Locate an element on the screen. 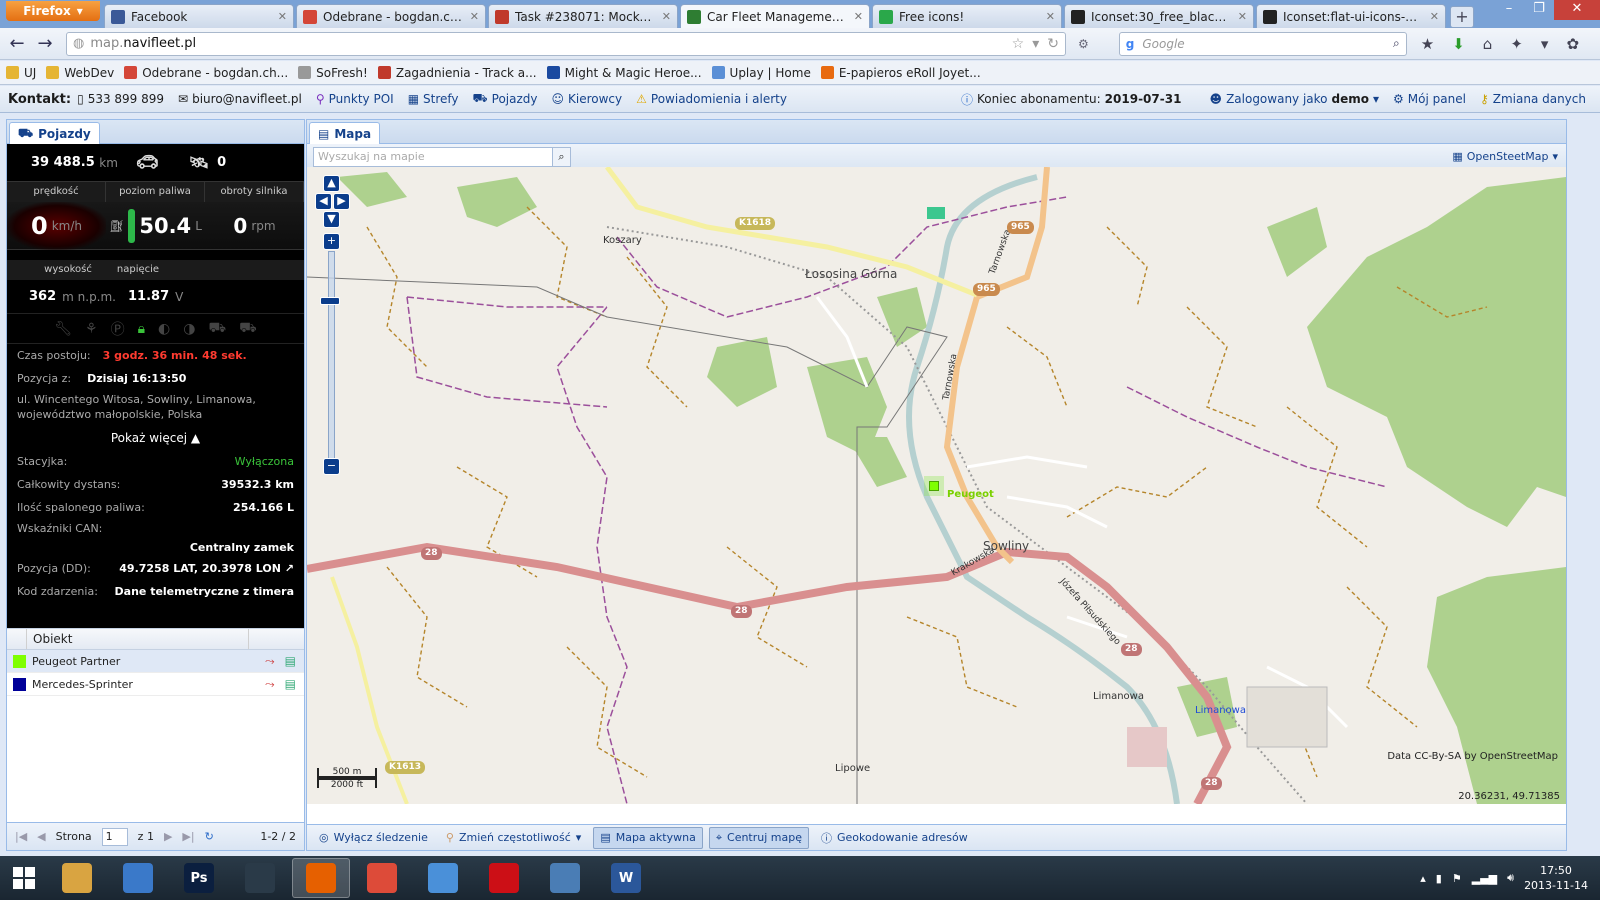 The width and height of the screenshot is (1600, 900). browser-tab: Facebook ✕ is located at coordinates (199, 16).